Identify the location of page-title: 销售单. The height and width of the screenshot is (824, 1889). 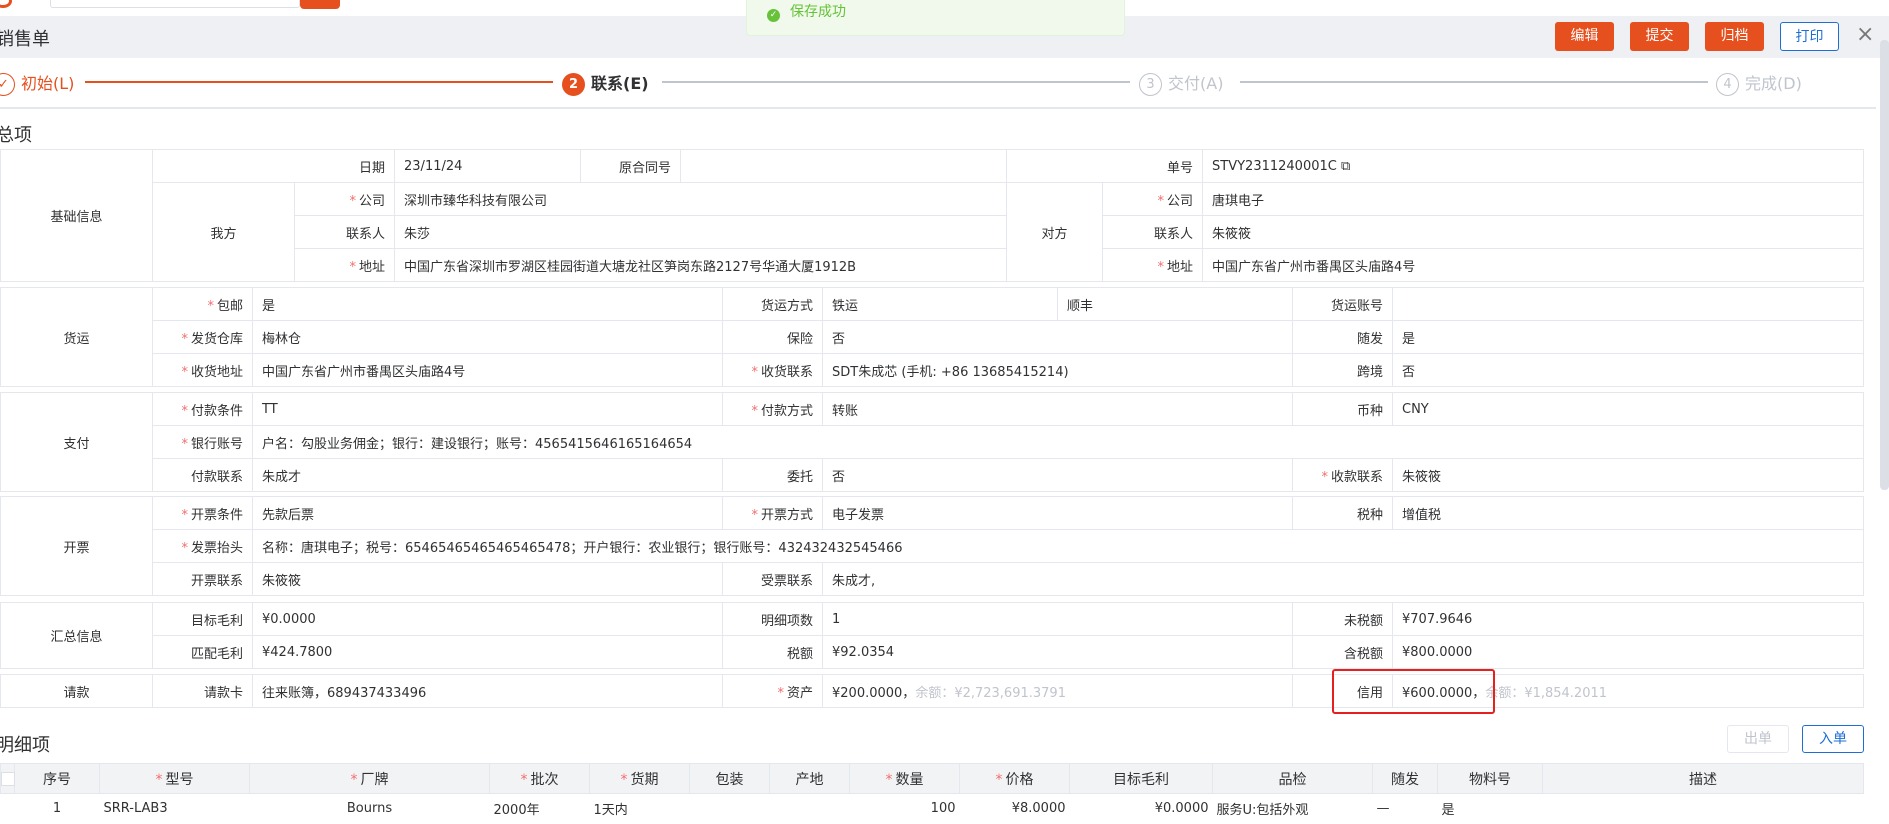
(25, 39).